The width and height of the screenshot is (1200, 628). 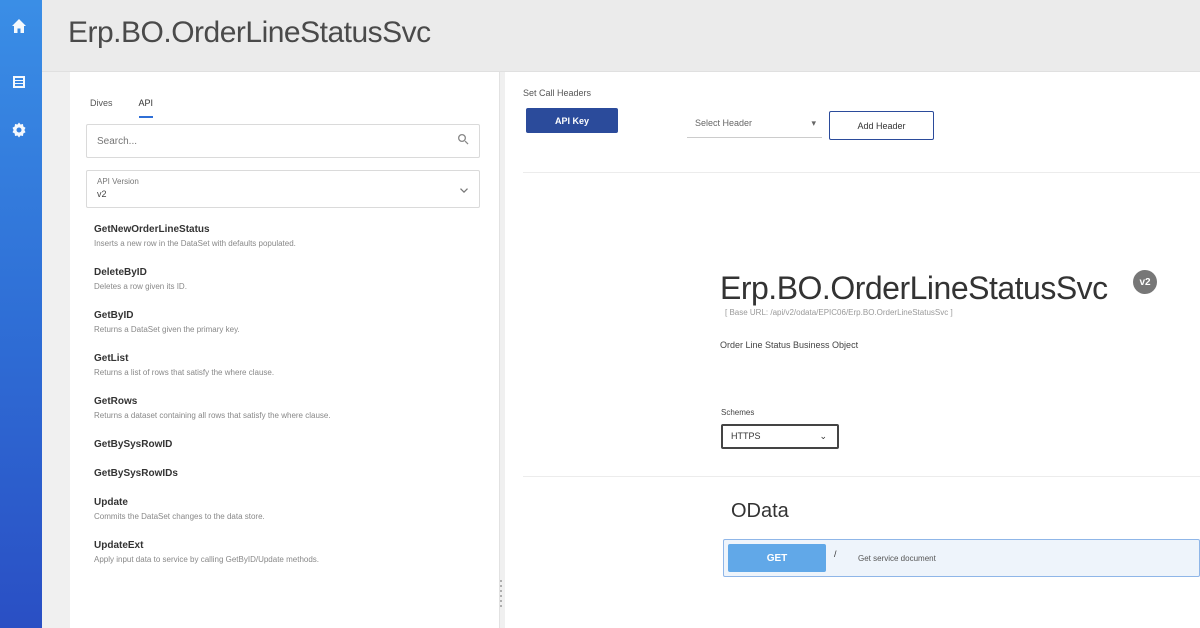 I want to click on operation-row: GET / Get service document, so click(x=961, y=558).